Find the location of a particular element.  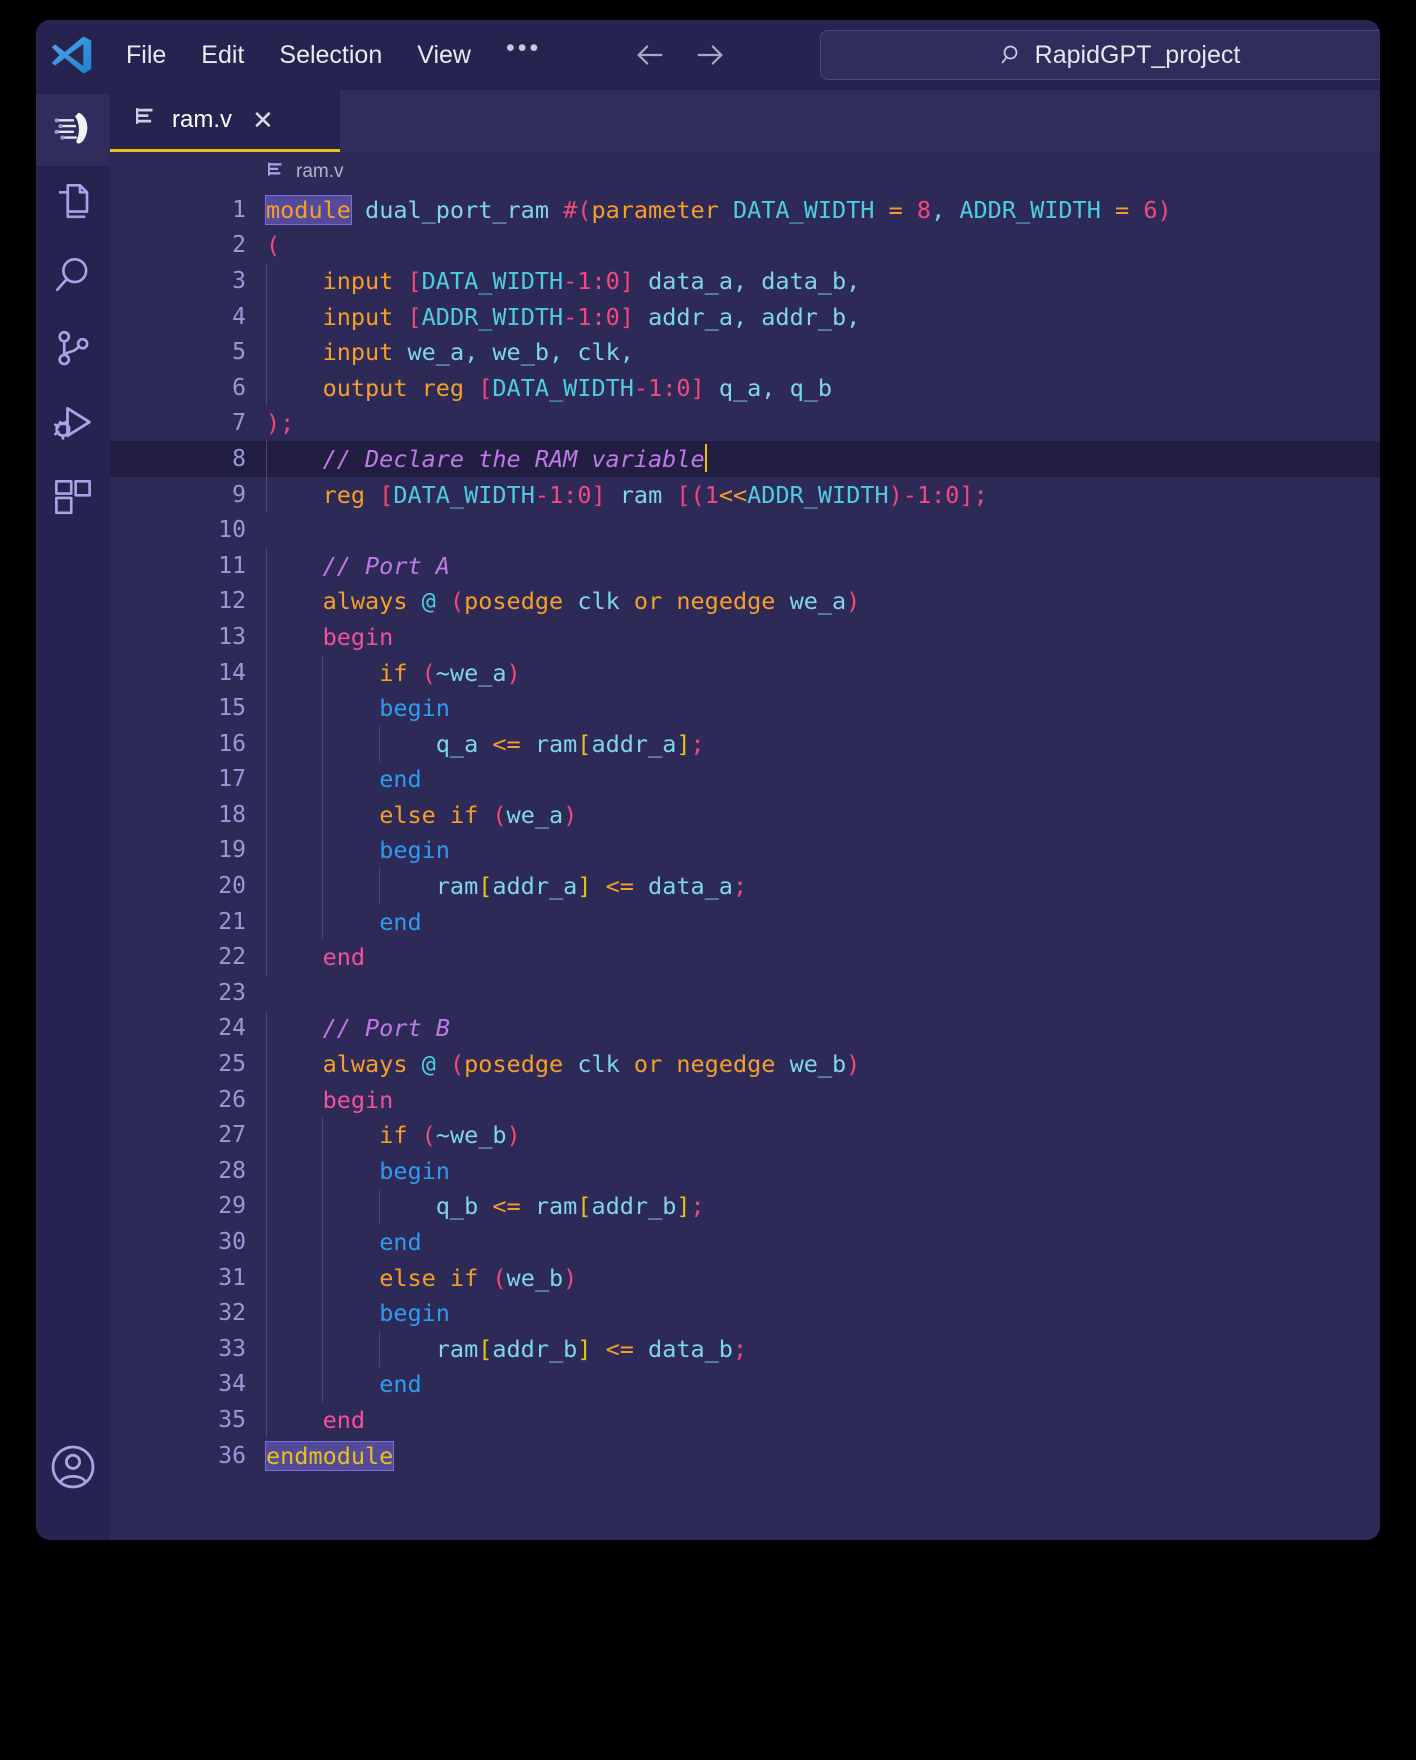

code-line: 7); is located at coordinates (745, 424).